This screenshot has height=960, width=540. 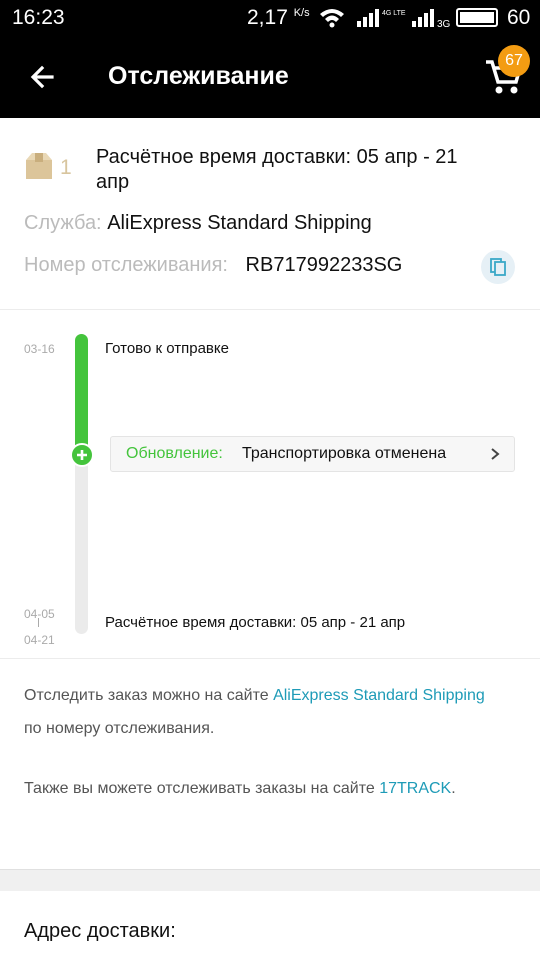 I want to click on arrow-back-icon, so click(x=42, y=78).